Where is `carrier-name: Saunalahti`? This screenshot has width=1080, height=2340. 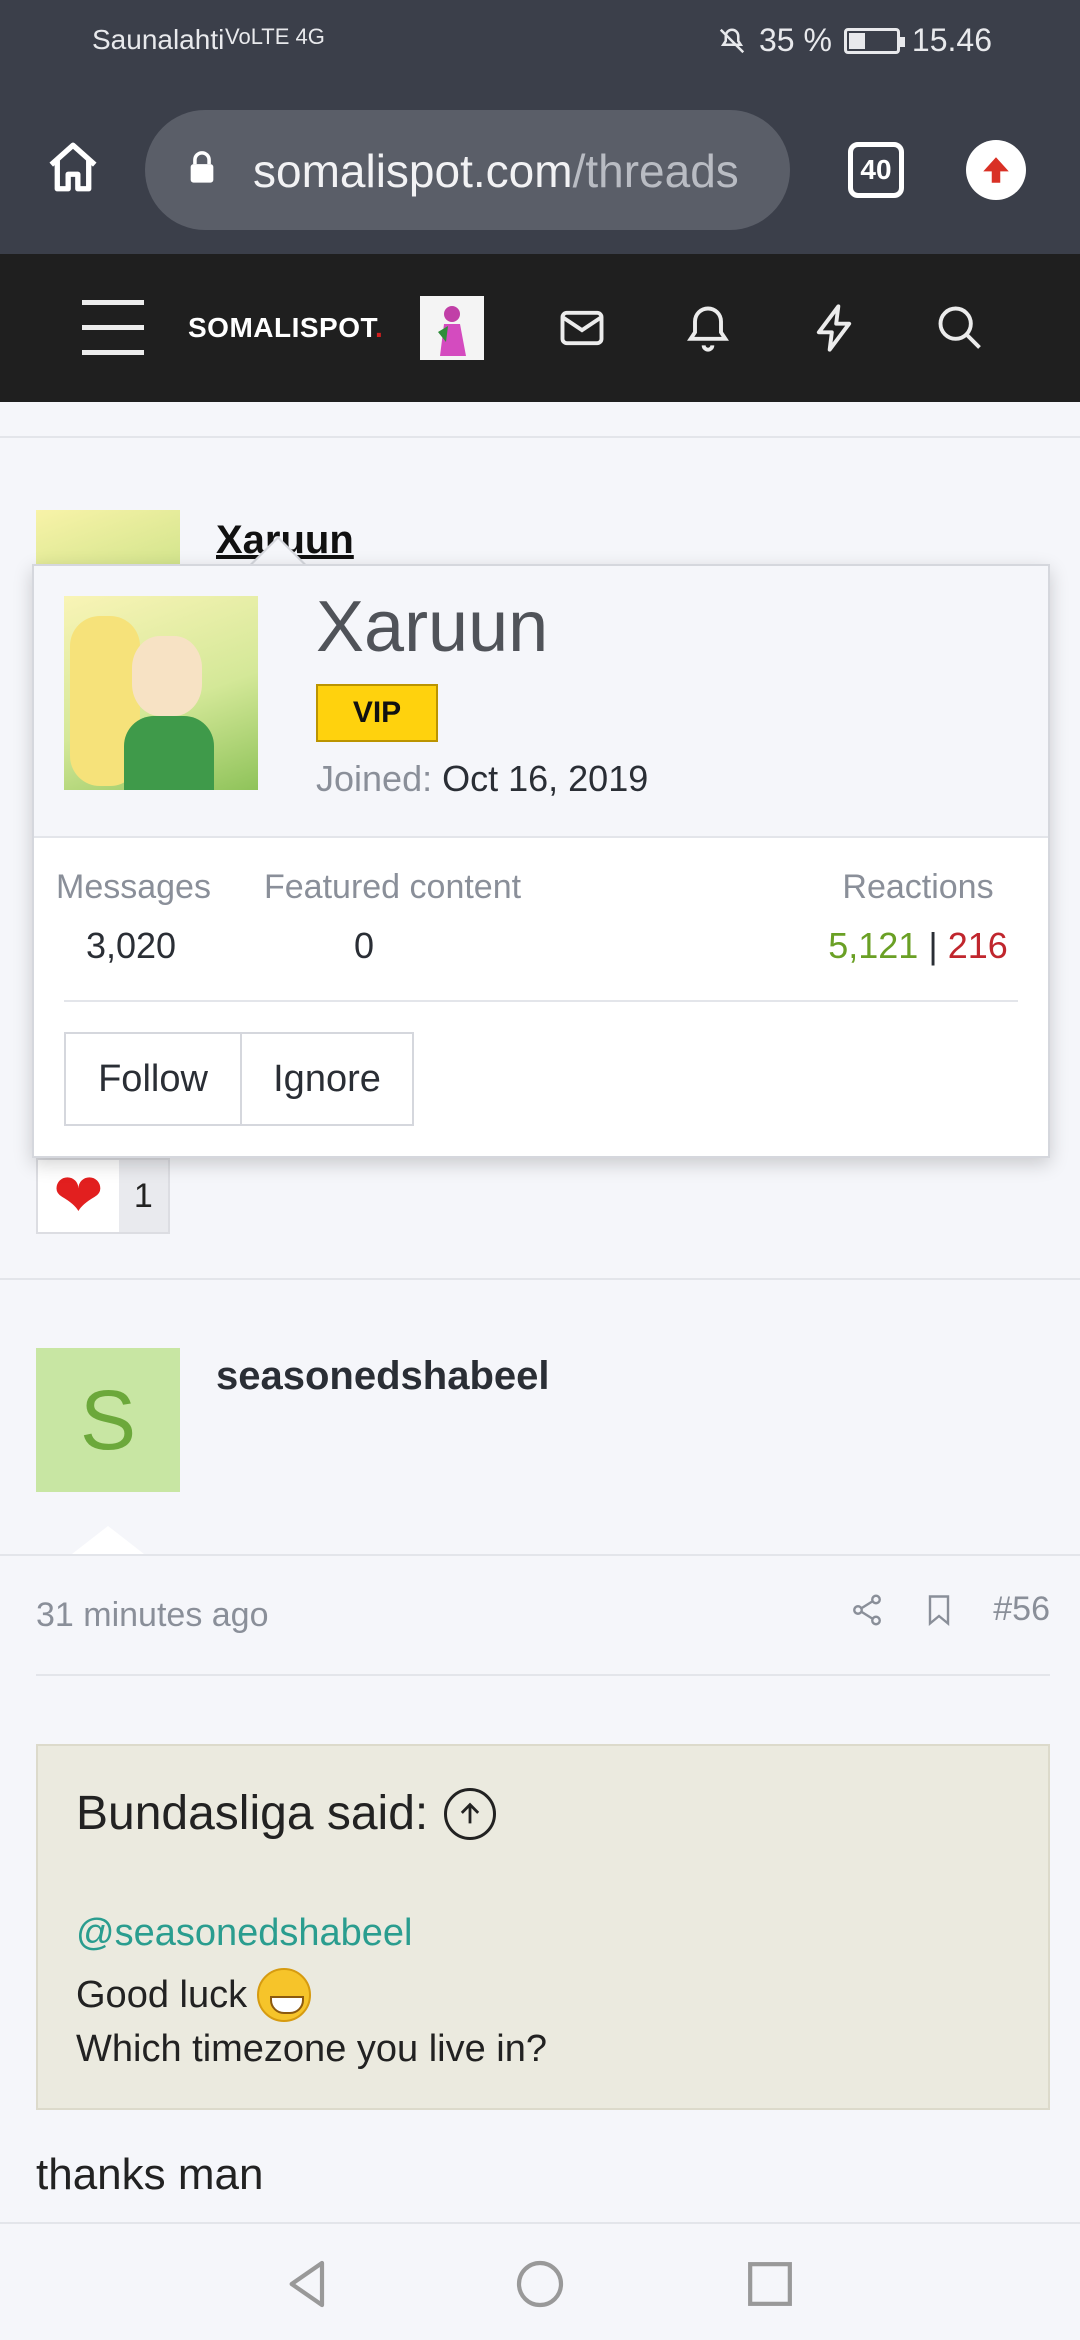
carrier-name: Saunalahti is located at coordinates (158, 39).